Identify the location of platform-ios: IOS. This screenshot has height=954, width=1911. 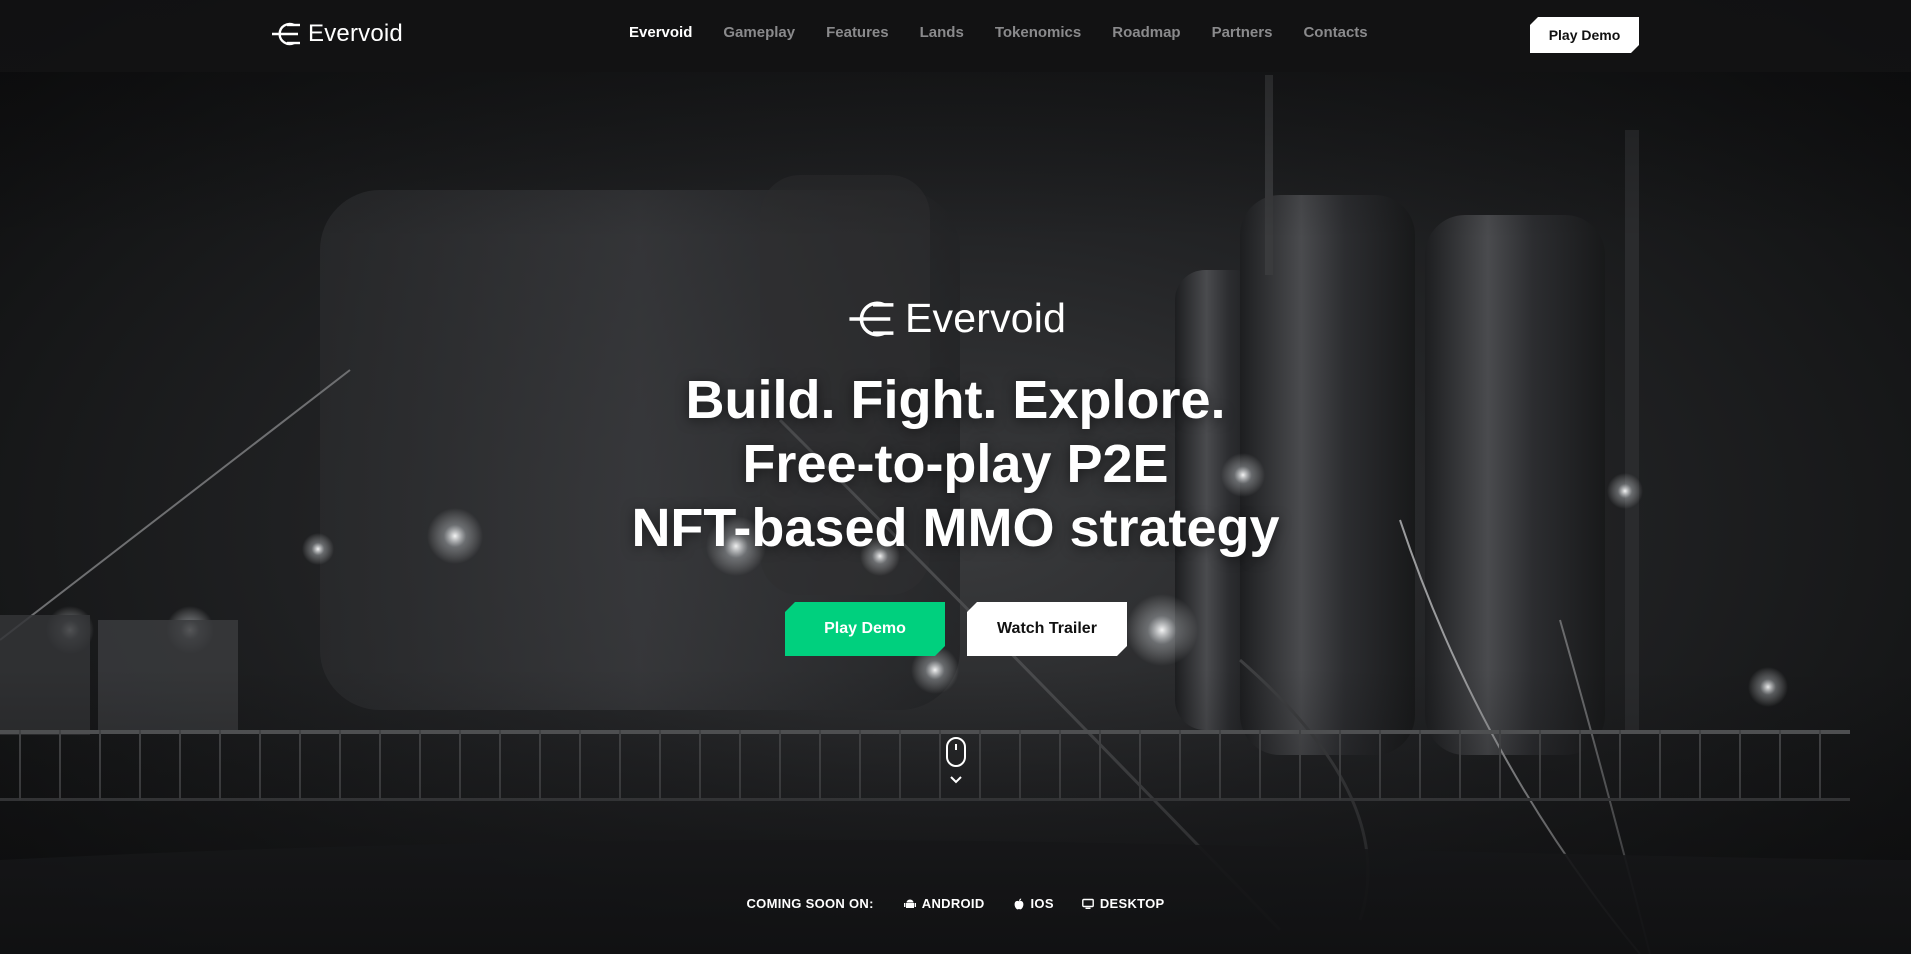
(1033, 903).